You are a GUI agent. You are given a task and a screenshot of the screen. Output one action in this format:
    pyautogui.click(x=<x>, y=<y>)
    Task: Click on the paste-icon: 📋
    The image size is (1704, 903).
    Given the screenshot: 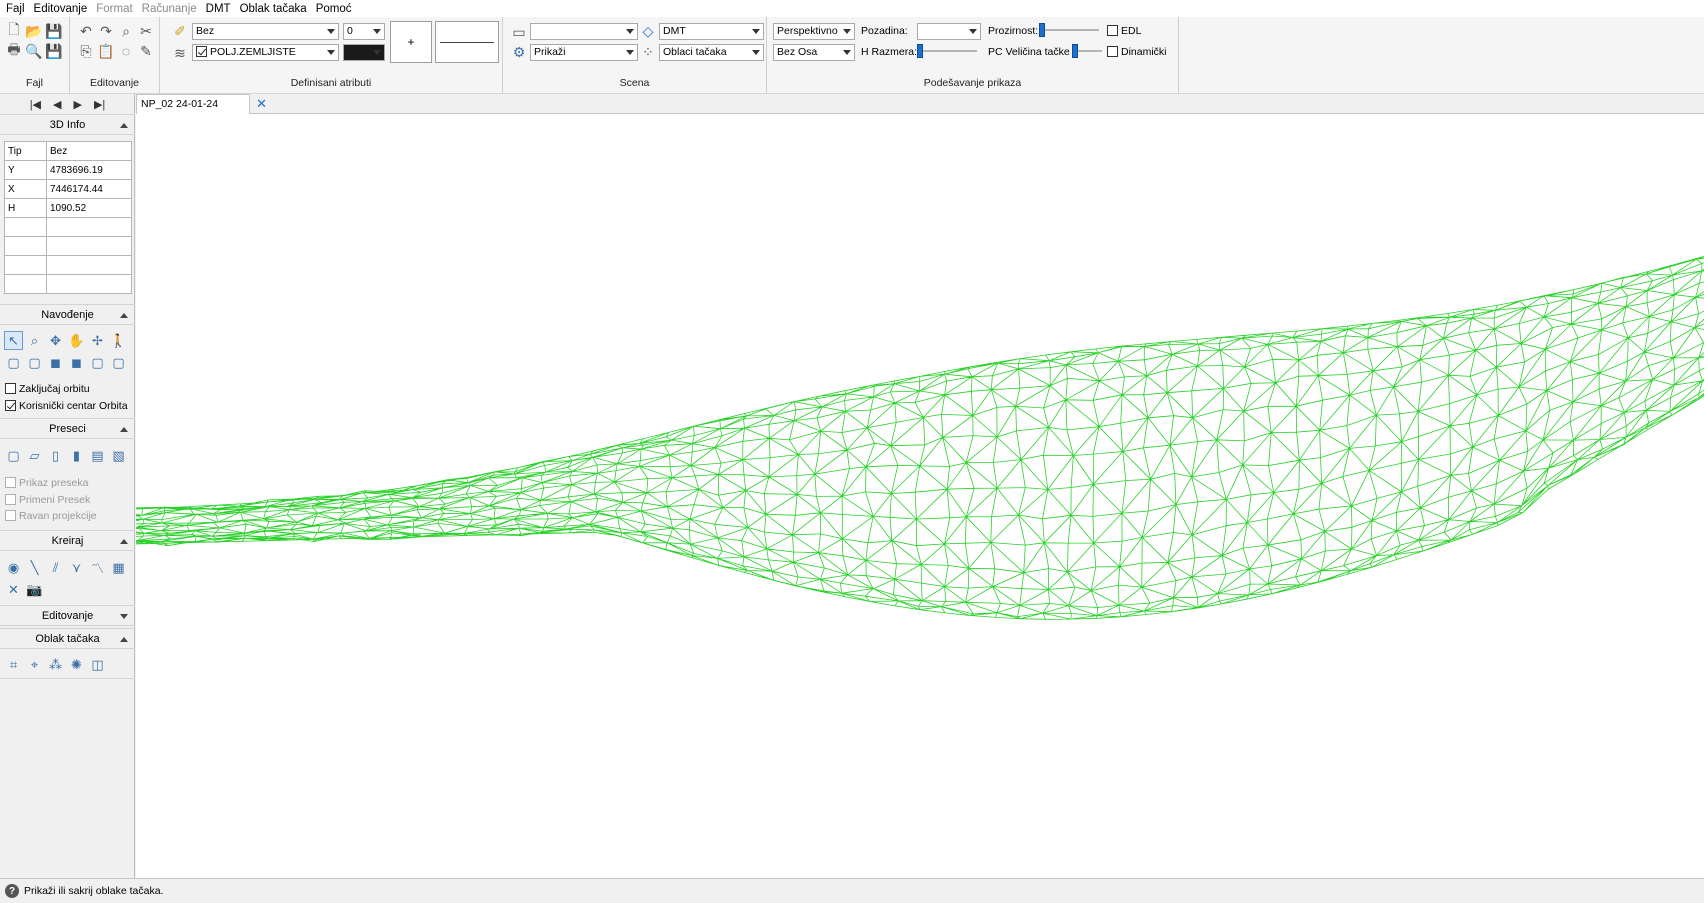 What is the action you would take?
    pyautogui.click(x=106, y=51)
    